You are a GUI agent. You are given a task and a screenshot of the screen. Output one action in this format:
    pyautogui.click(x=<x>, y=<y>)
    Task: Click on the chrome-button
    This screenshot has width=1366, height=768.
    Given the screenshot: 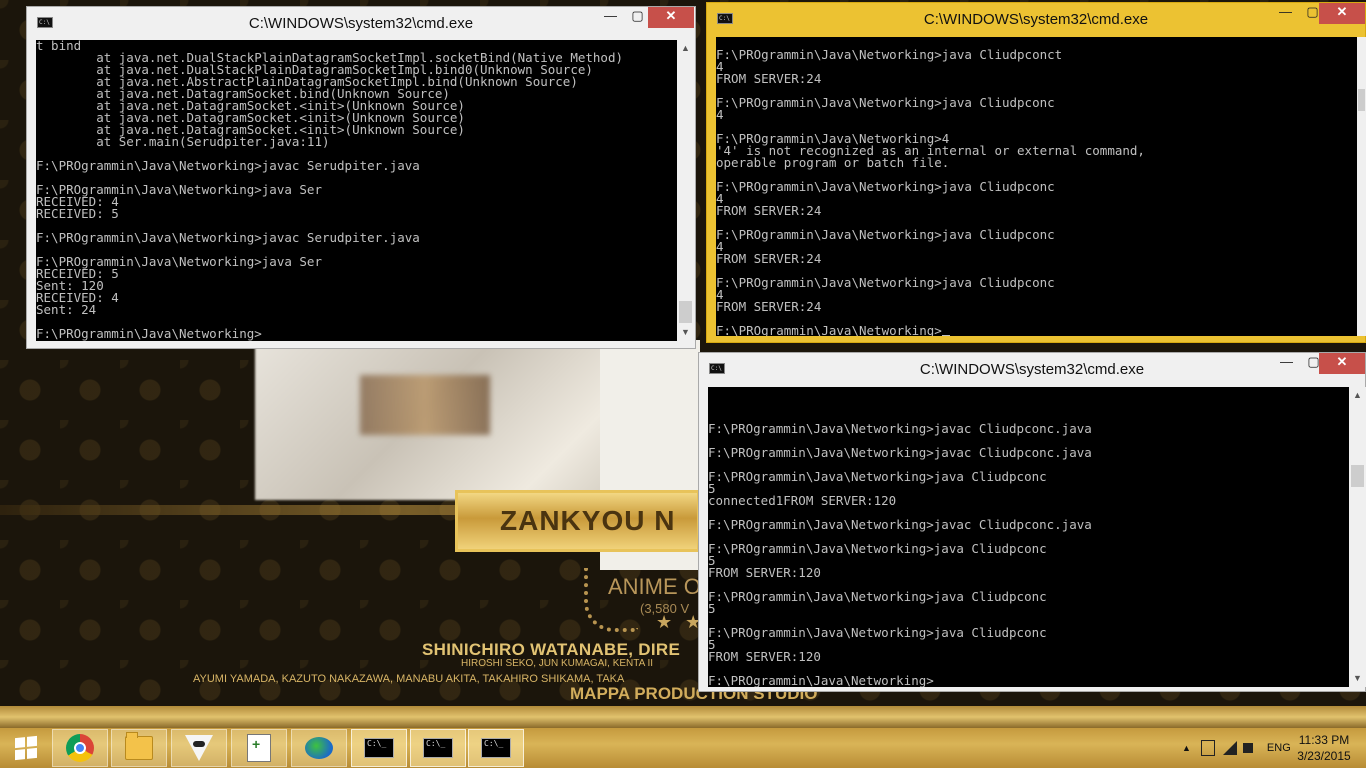 What is the action you would take?
    pyautogui.click(x=80, y=748)
    